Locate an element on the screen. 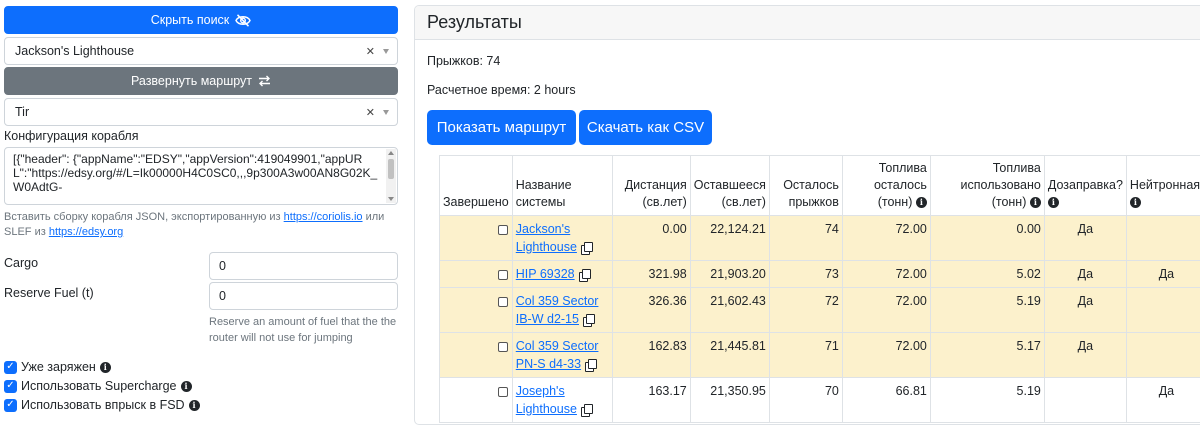 The height and width of the screenshot is (425, 1200). fsd-injection-label: Использовать впрыск в FSD is located at coordinates (103, 405).